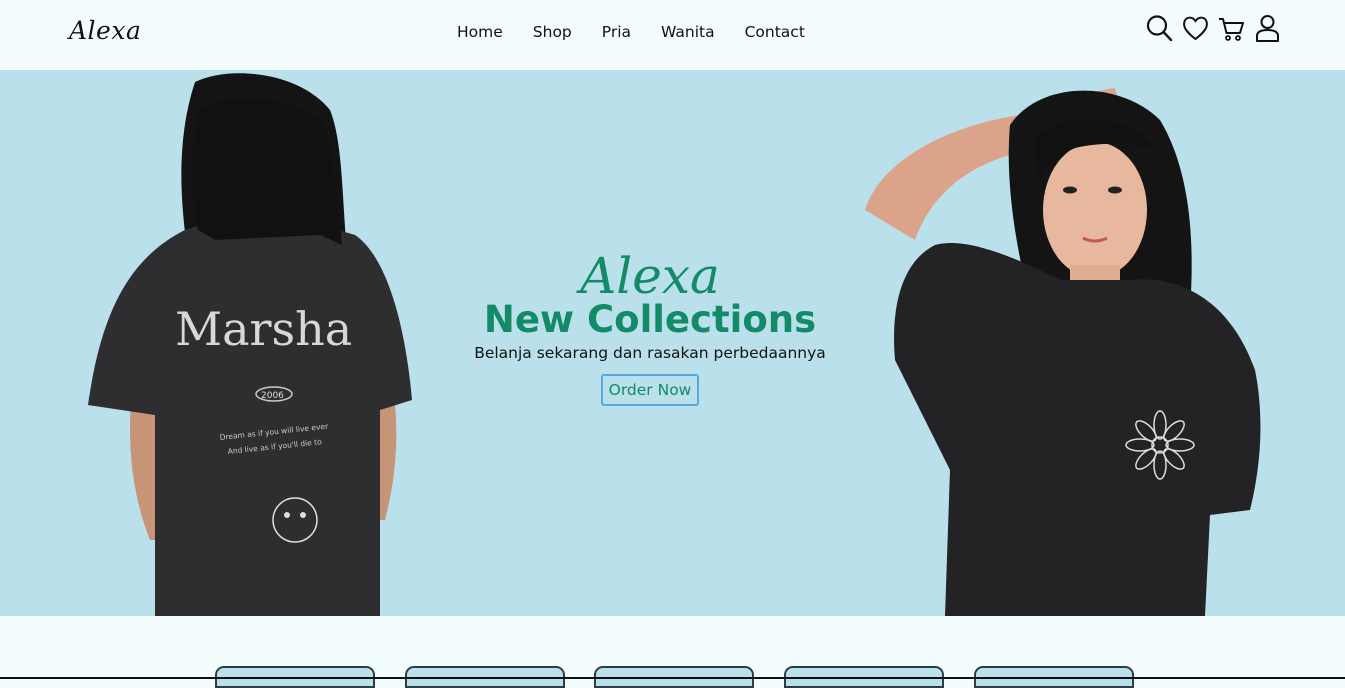 The image size is (1345, 688). I want to click on nav-shop: Shop, so click(552, 32).